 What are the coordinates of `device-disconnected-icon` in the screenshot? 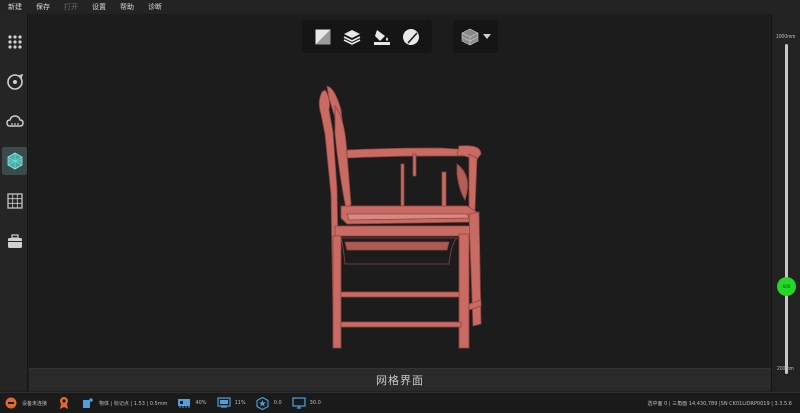 It's located at (11, 403).